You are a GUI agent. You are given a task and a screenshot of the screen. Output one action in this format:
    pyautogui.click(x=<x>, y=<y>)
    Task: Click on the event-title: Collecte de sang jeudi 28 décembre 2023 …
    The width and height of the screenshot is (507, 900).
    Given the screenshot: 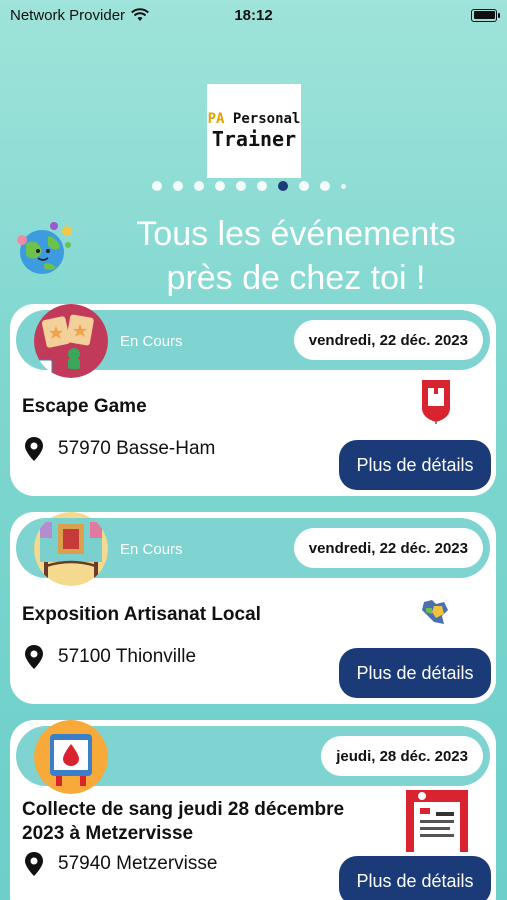 What is the action you would take?
    pyautogui.click(x=183, y=821)
    